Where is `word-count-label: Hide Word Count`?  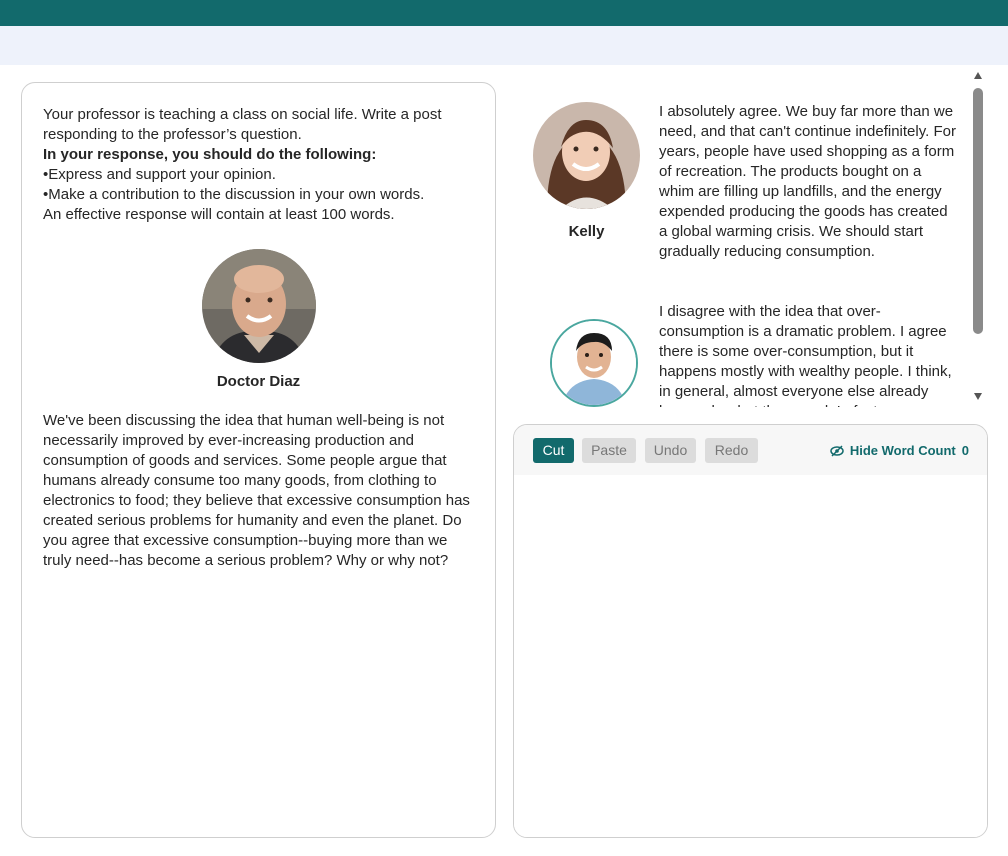 word-count-label: Hide Word Count is located at coordinates (902, 450).